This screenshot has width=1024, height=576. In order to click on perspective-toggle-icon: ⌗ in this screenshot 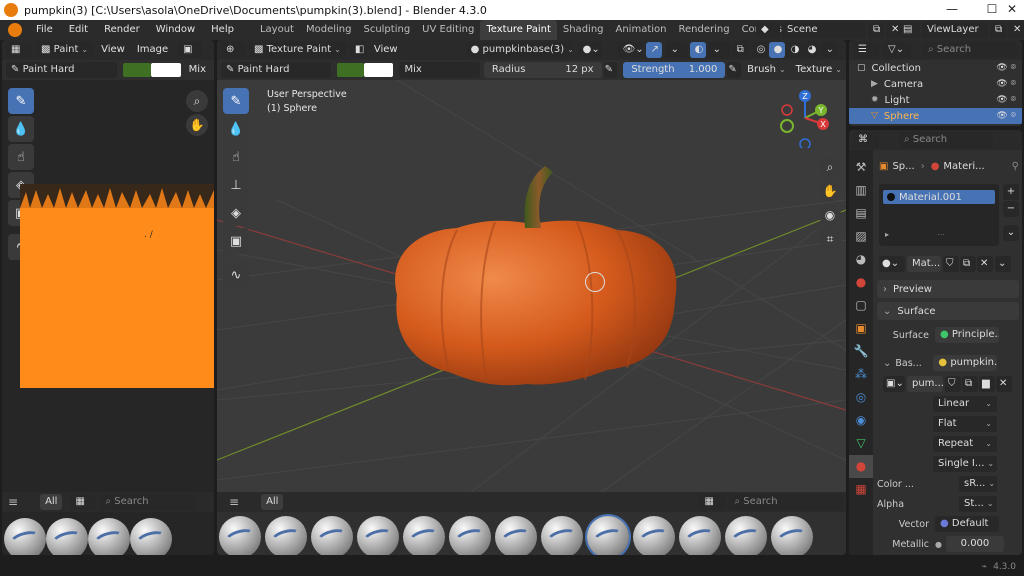, I will do `click(830, 239)`.